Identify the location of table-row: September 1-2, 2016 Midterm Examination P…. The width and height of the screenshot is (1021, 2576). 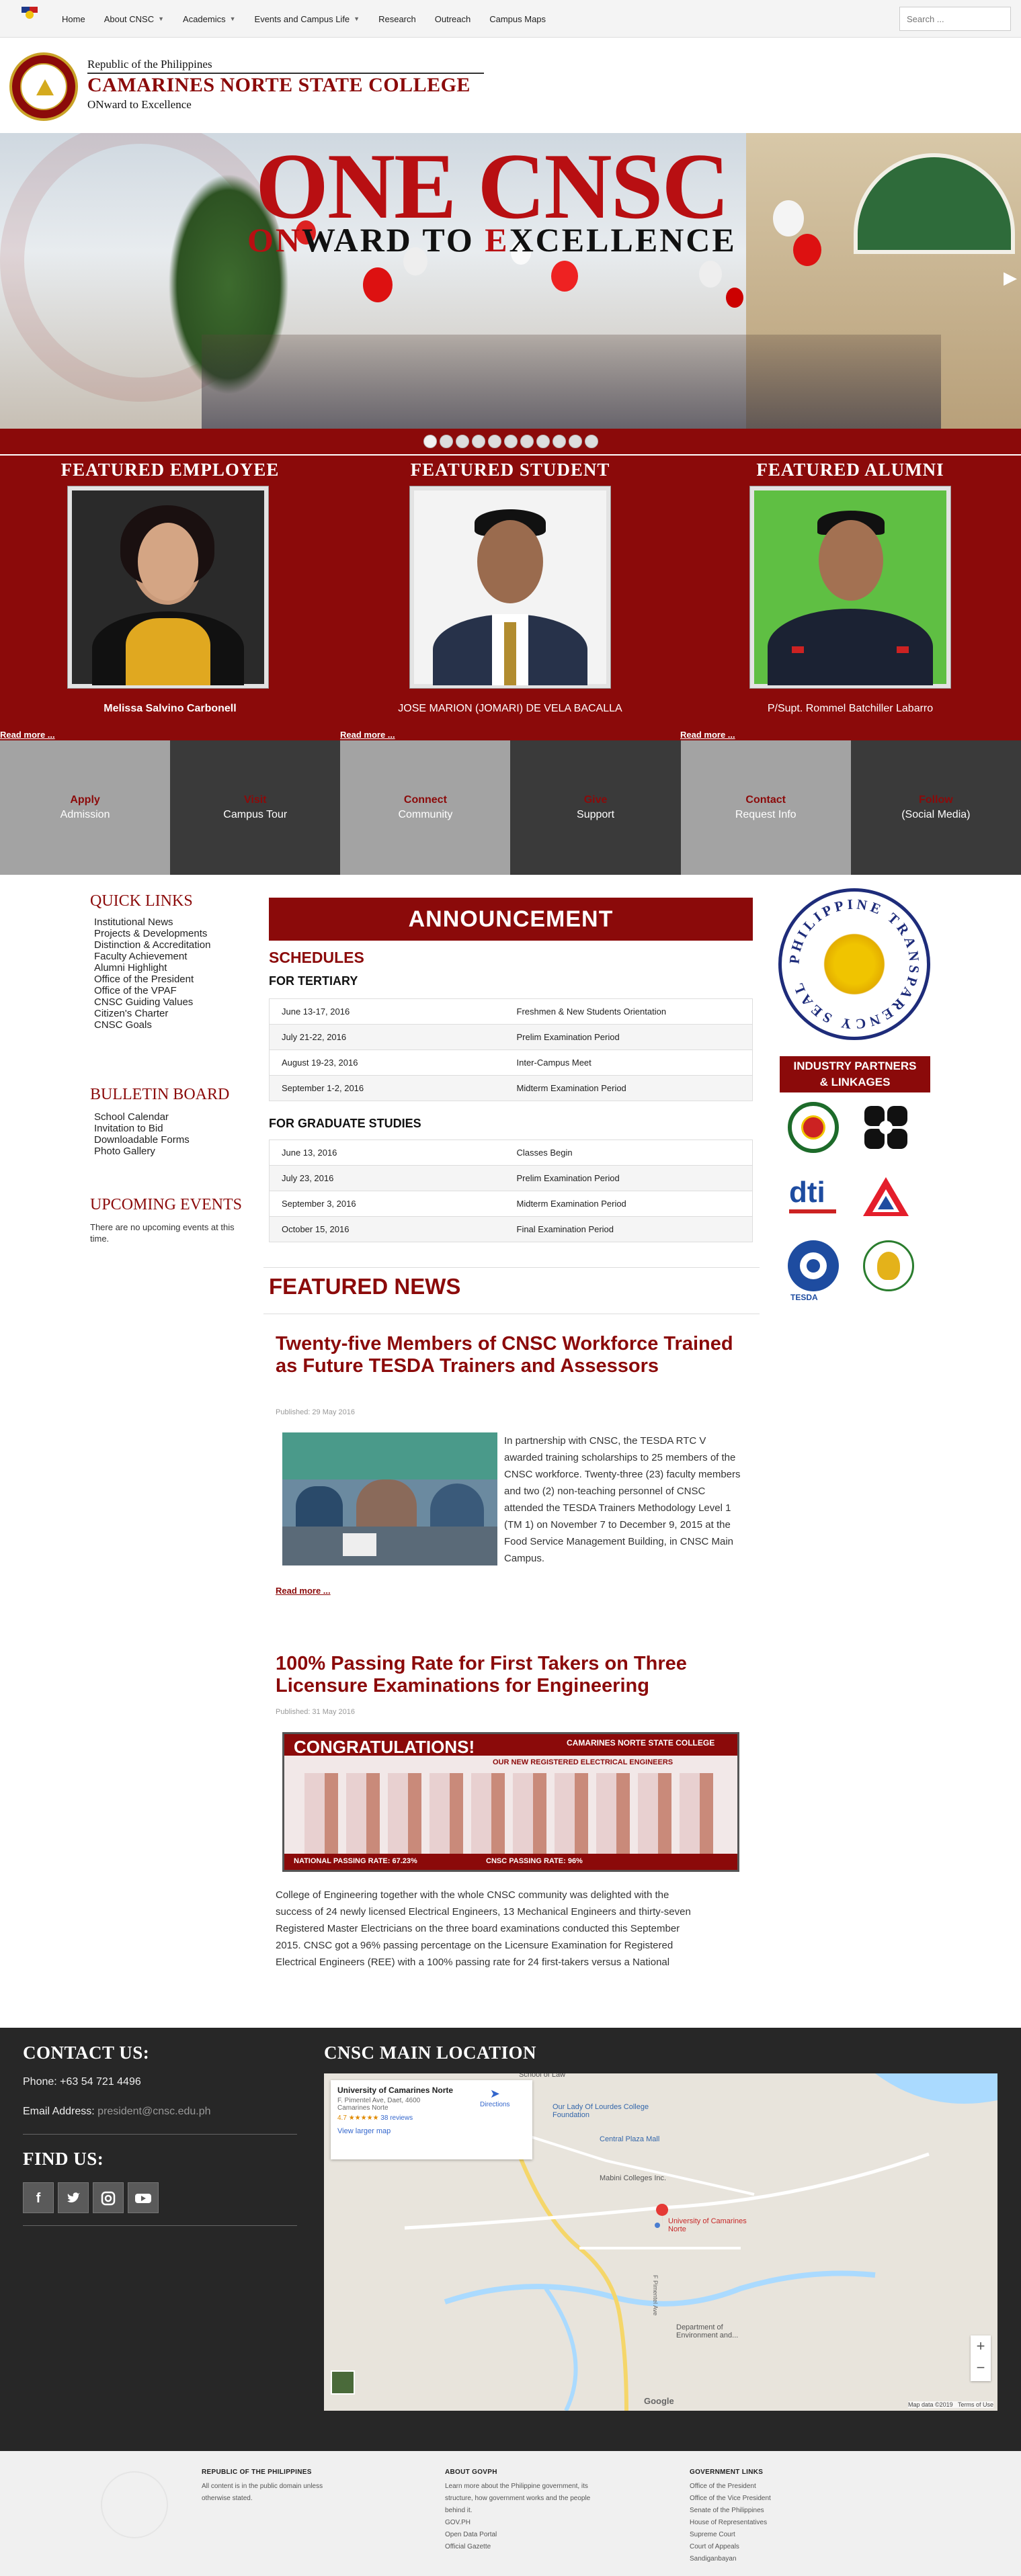
(511, 1088).